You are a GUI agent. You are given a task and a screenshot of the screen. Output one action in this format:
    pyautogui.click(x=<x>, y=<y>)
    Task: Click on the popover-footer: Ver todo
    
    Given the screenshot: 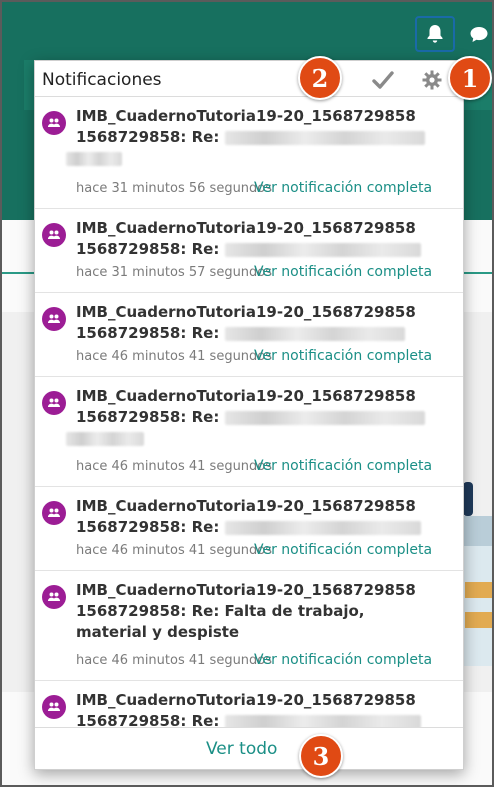 What is the action you would take?
    pyautogui.click(x=249, y=748)
    